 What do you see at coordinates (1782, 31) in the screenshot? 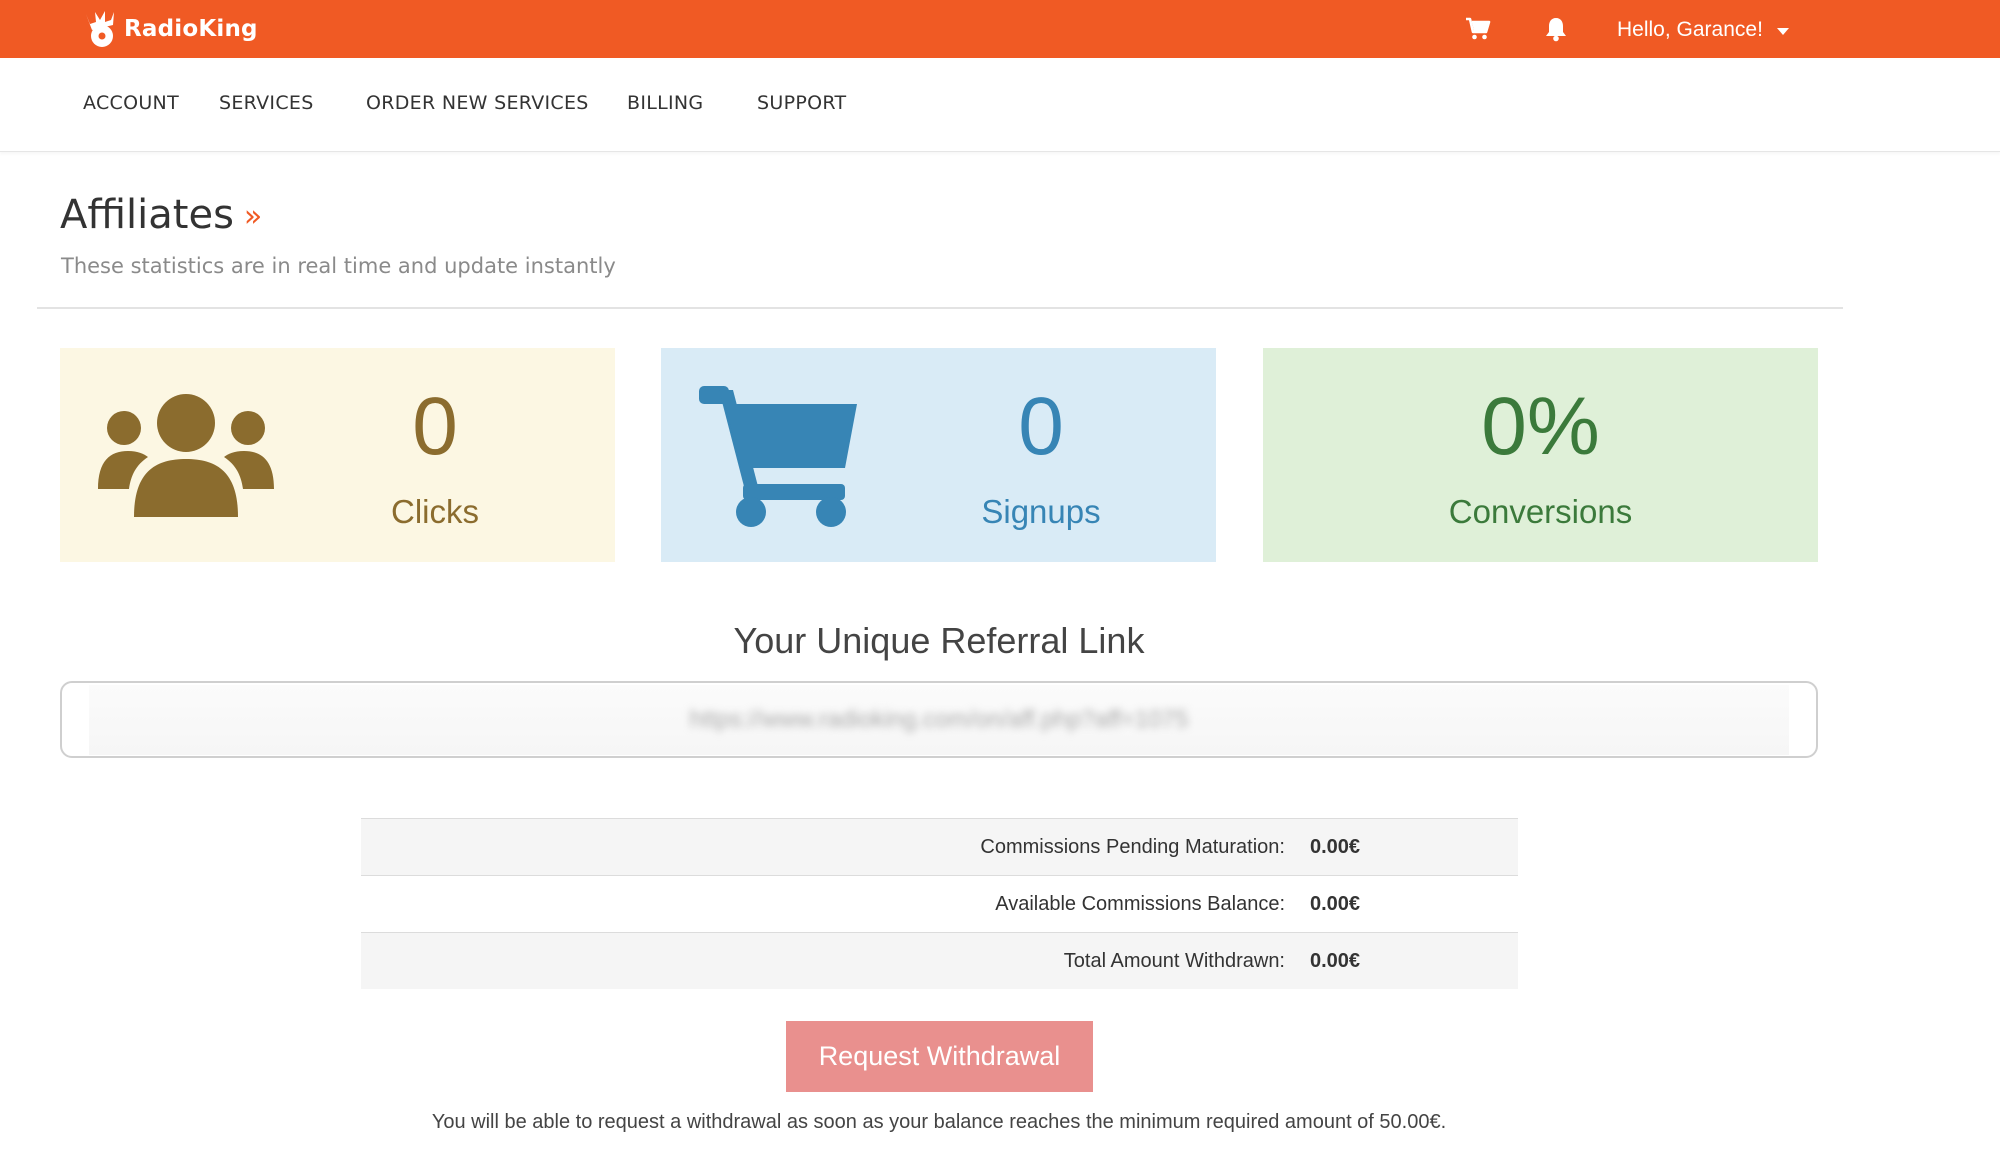
I see `chevron-down-icon` at bounding box center [1782, 31].